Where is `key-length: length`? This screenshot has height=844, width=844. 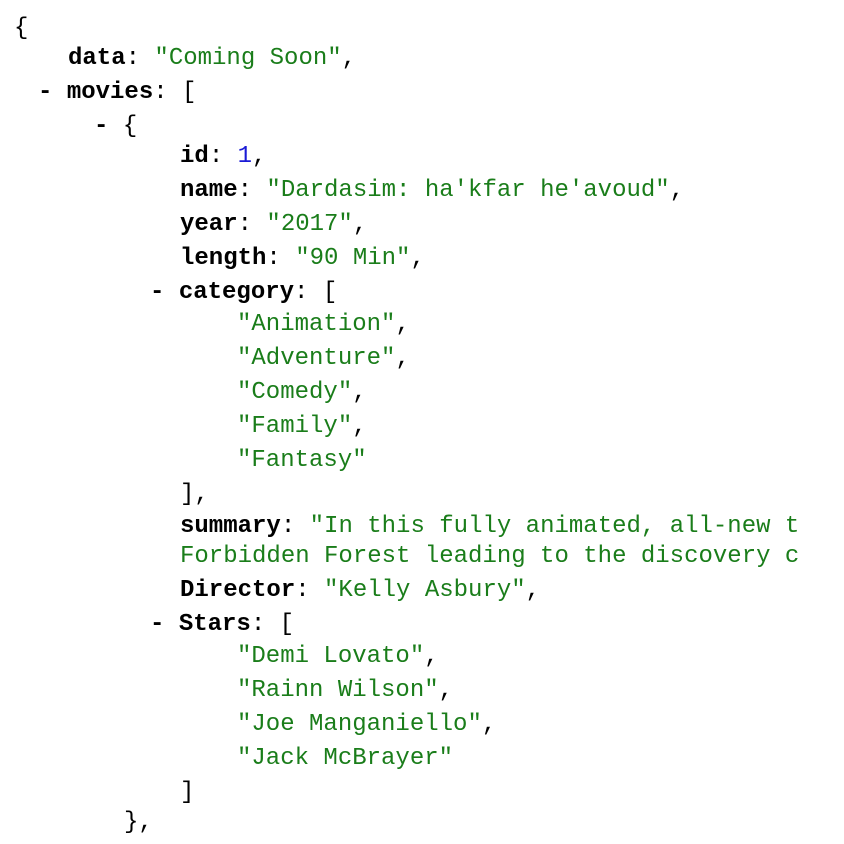
key-length: length is located at coordinates (223, 258).